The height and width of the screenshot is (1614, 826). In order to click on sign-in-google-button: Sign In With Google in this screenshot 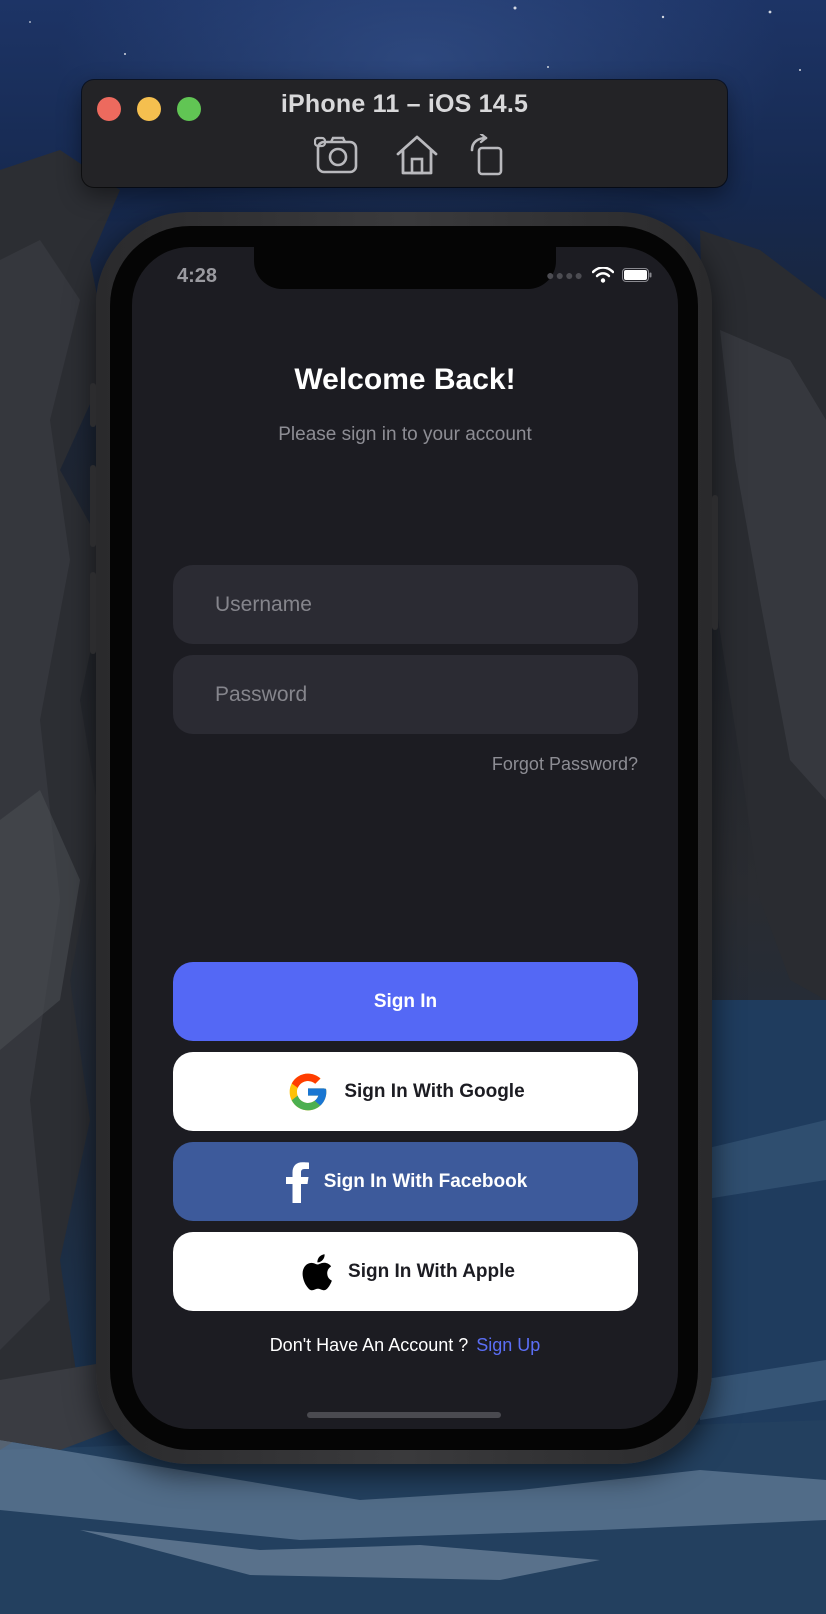, I will do `click(405, 1091)`.